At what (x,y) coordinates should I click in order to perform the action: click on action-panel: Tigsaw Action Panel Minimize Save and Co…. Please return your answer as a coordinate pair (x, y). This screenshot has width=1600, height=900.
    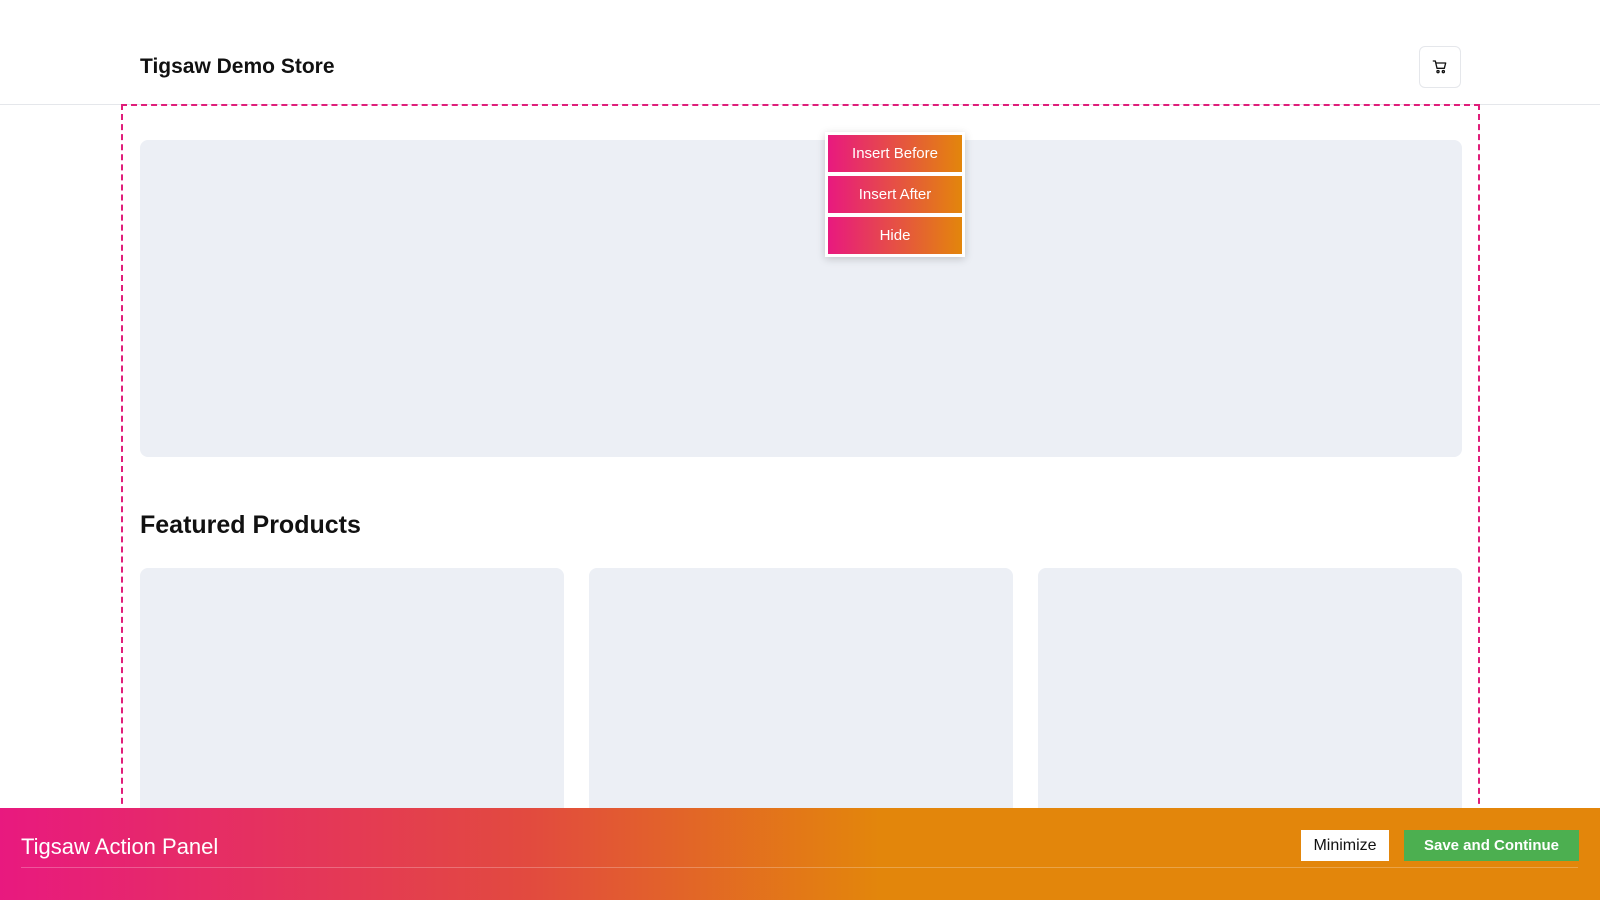
    Looking at the image, I should click on (800, 854).